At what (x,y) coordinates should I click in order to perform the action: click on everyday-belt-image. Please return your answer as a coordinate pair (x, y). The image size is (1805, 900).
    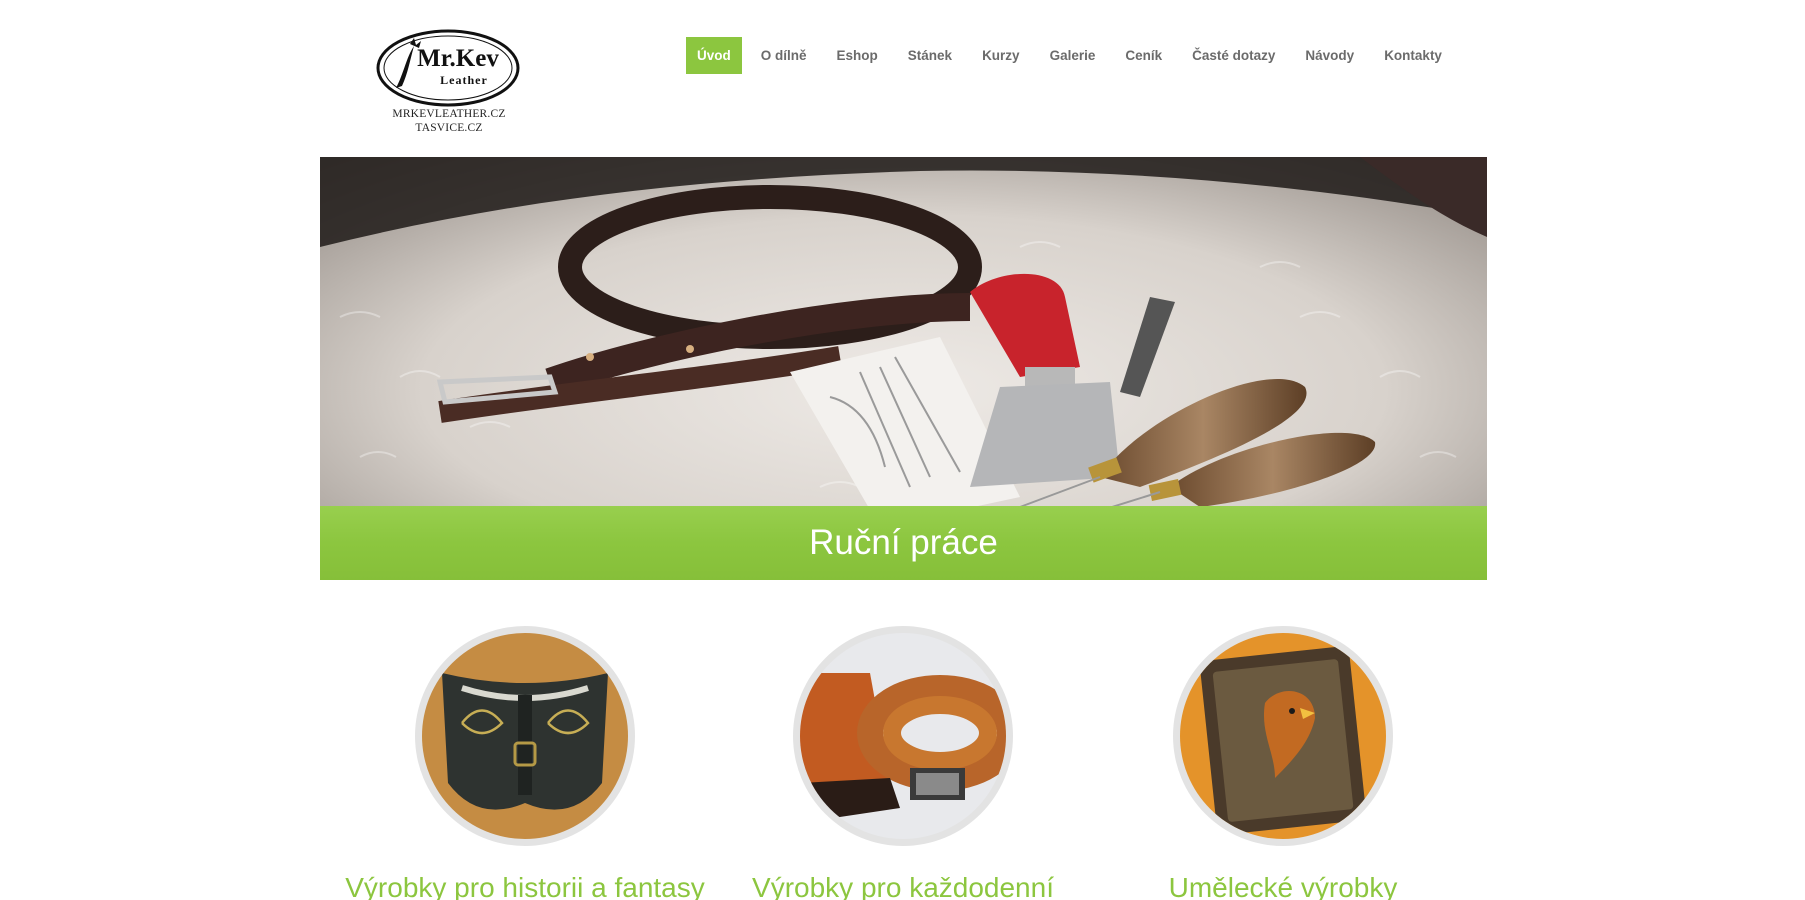
    Looking at the image, I should click on (903, 736).